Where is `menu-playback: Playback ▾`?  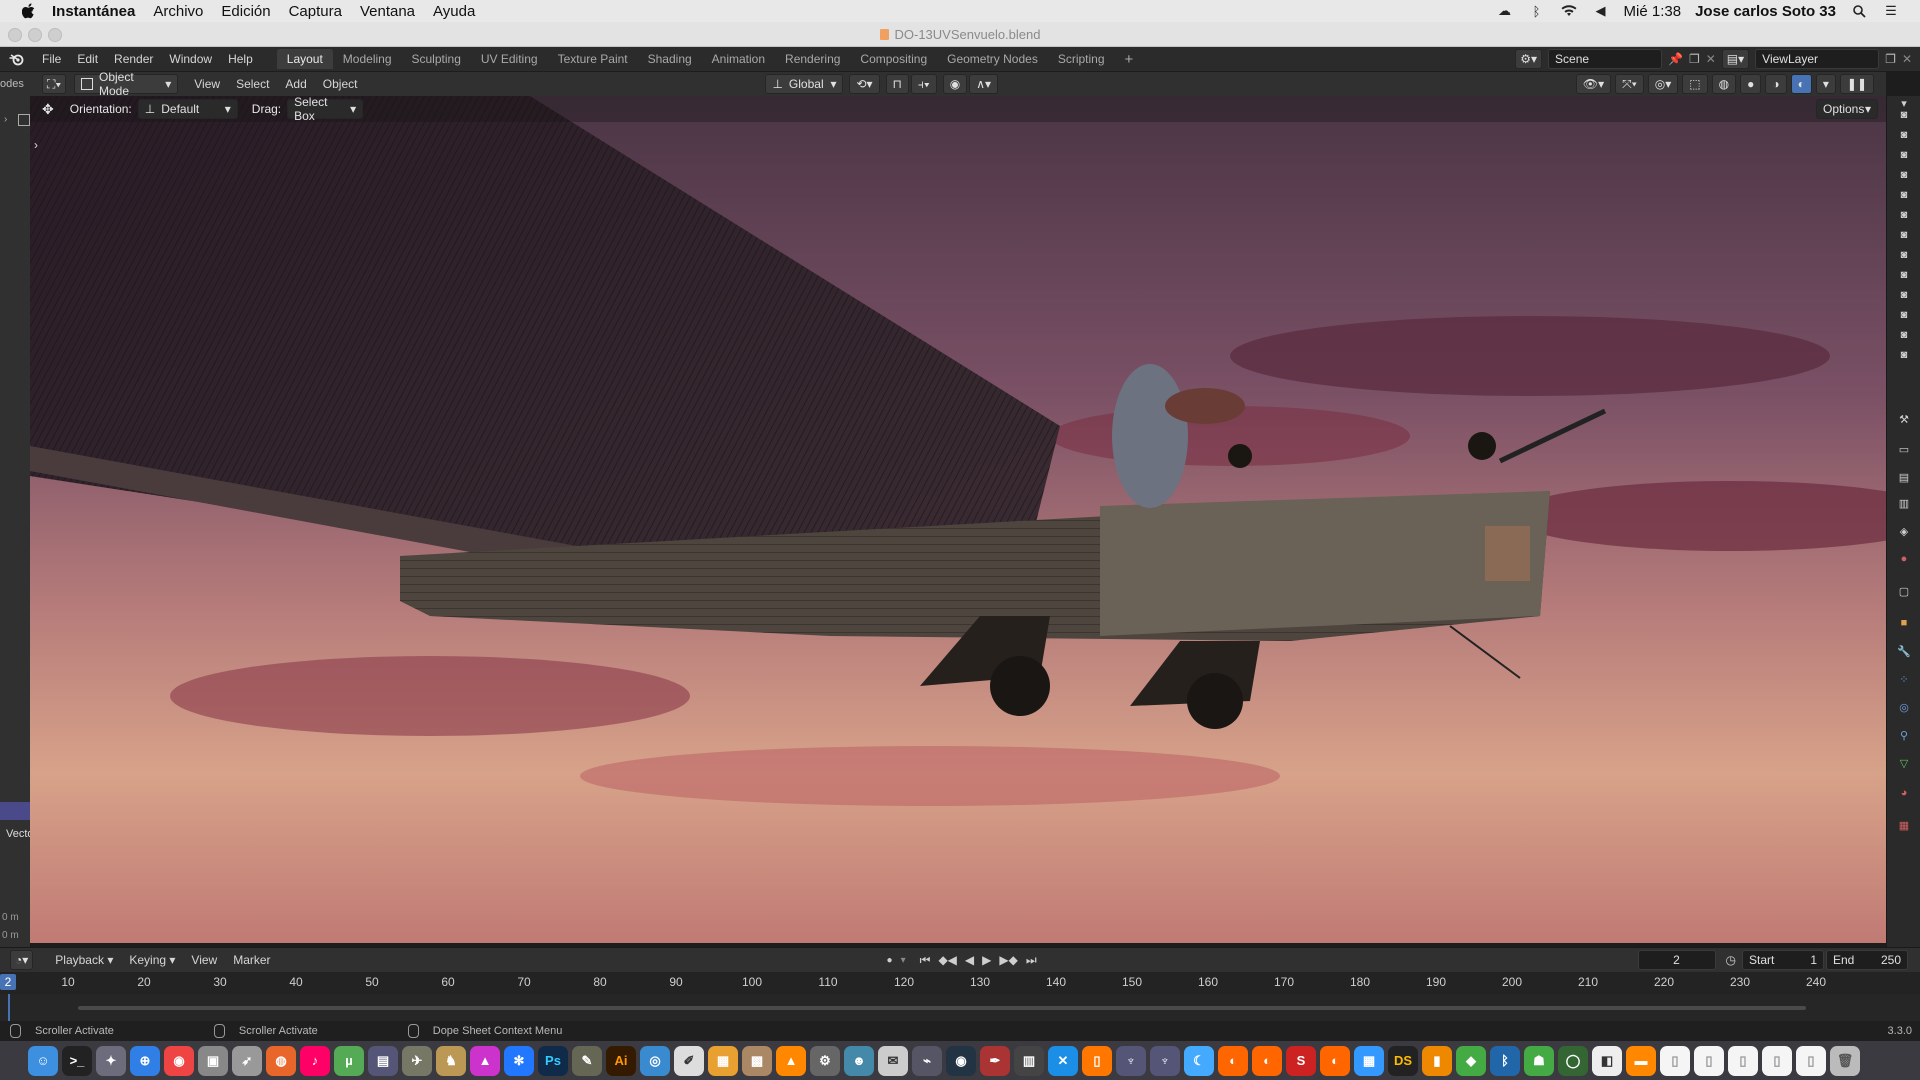
menu-playback: Playback ▾ is located at coordinates (84, 960).